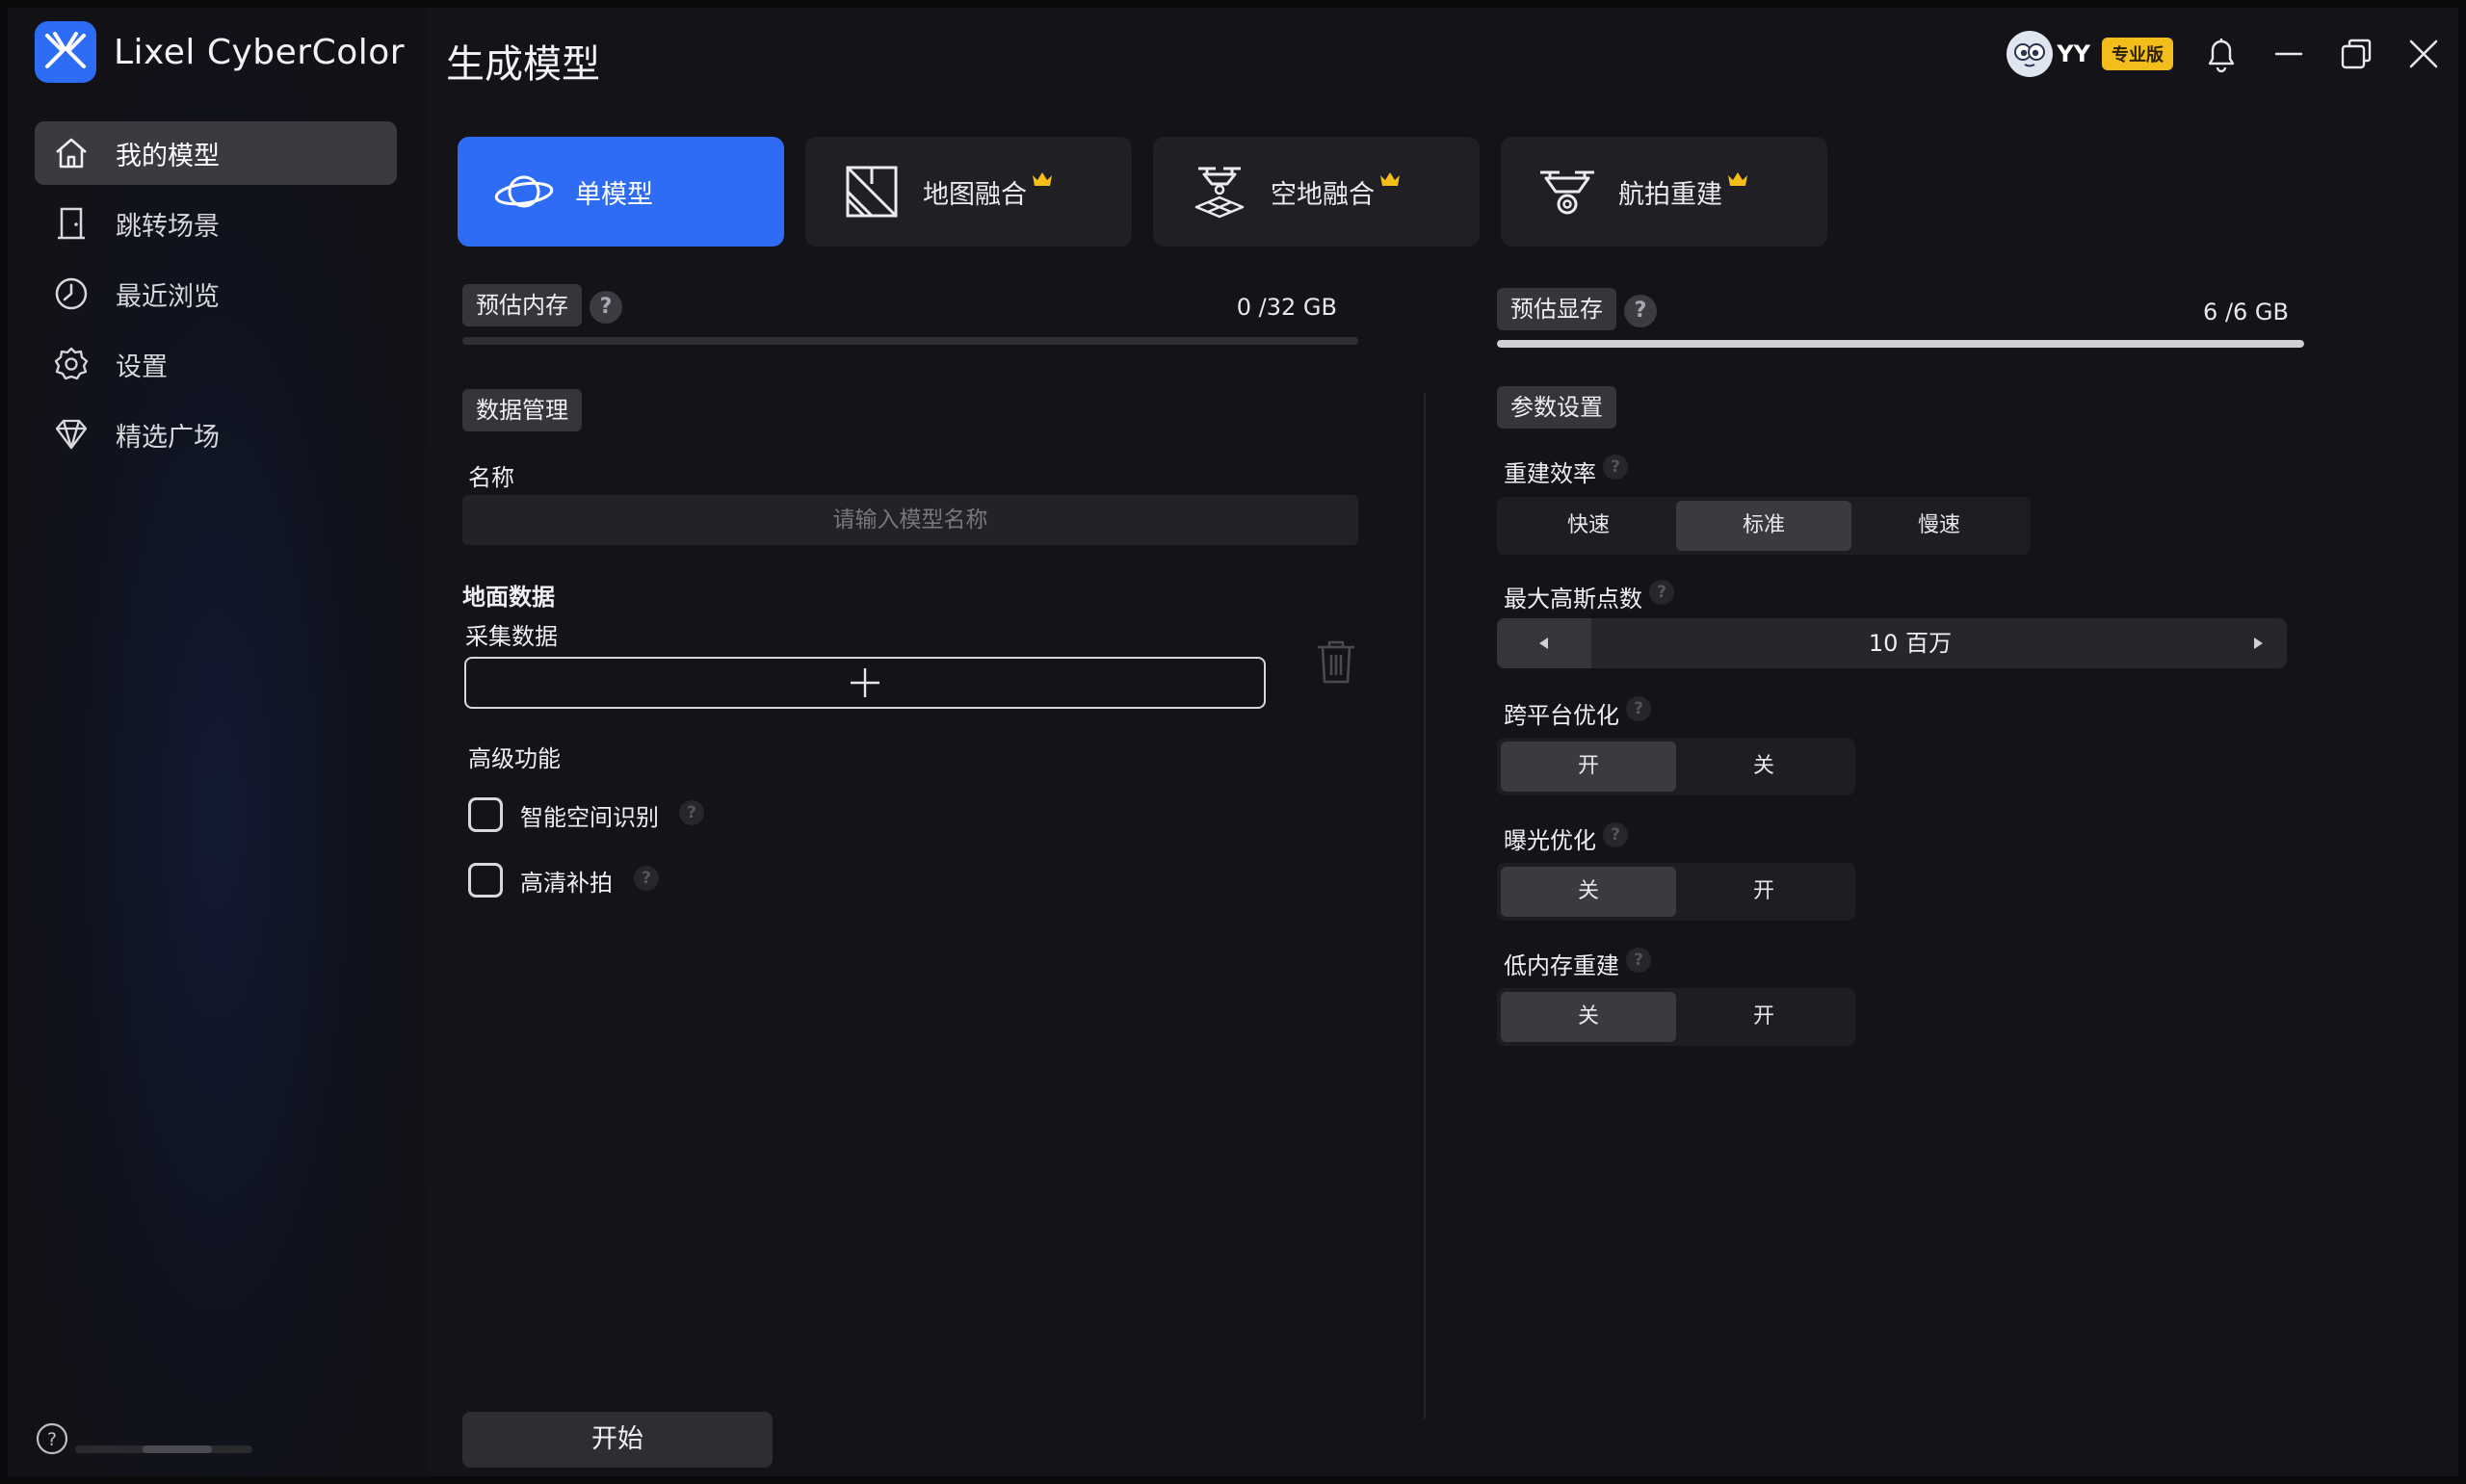 The image size is (2466, 1484). I want to click on cross-platform-segmented: 开 关, so click(1676, 767).